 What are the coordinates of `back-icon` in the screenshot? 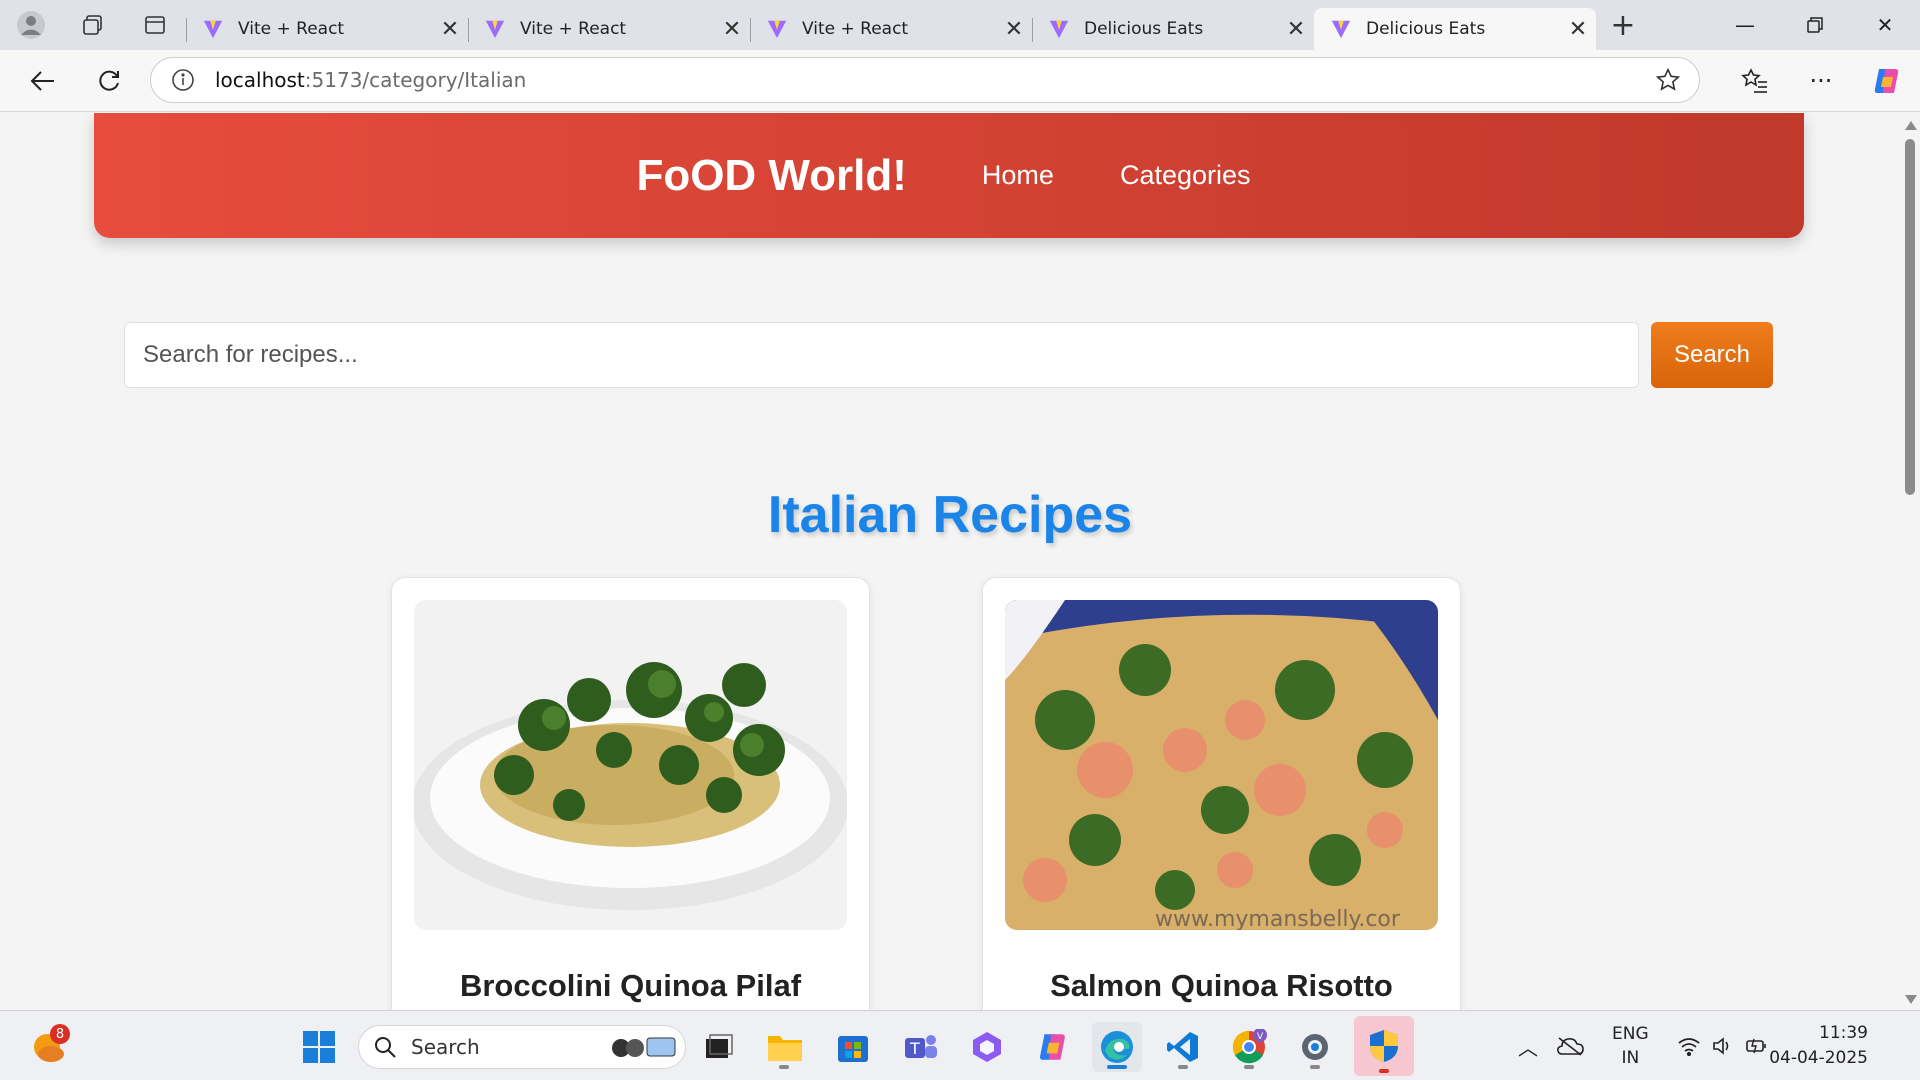 It's located at (43, 81).